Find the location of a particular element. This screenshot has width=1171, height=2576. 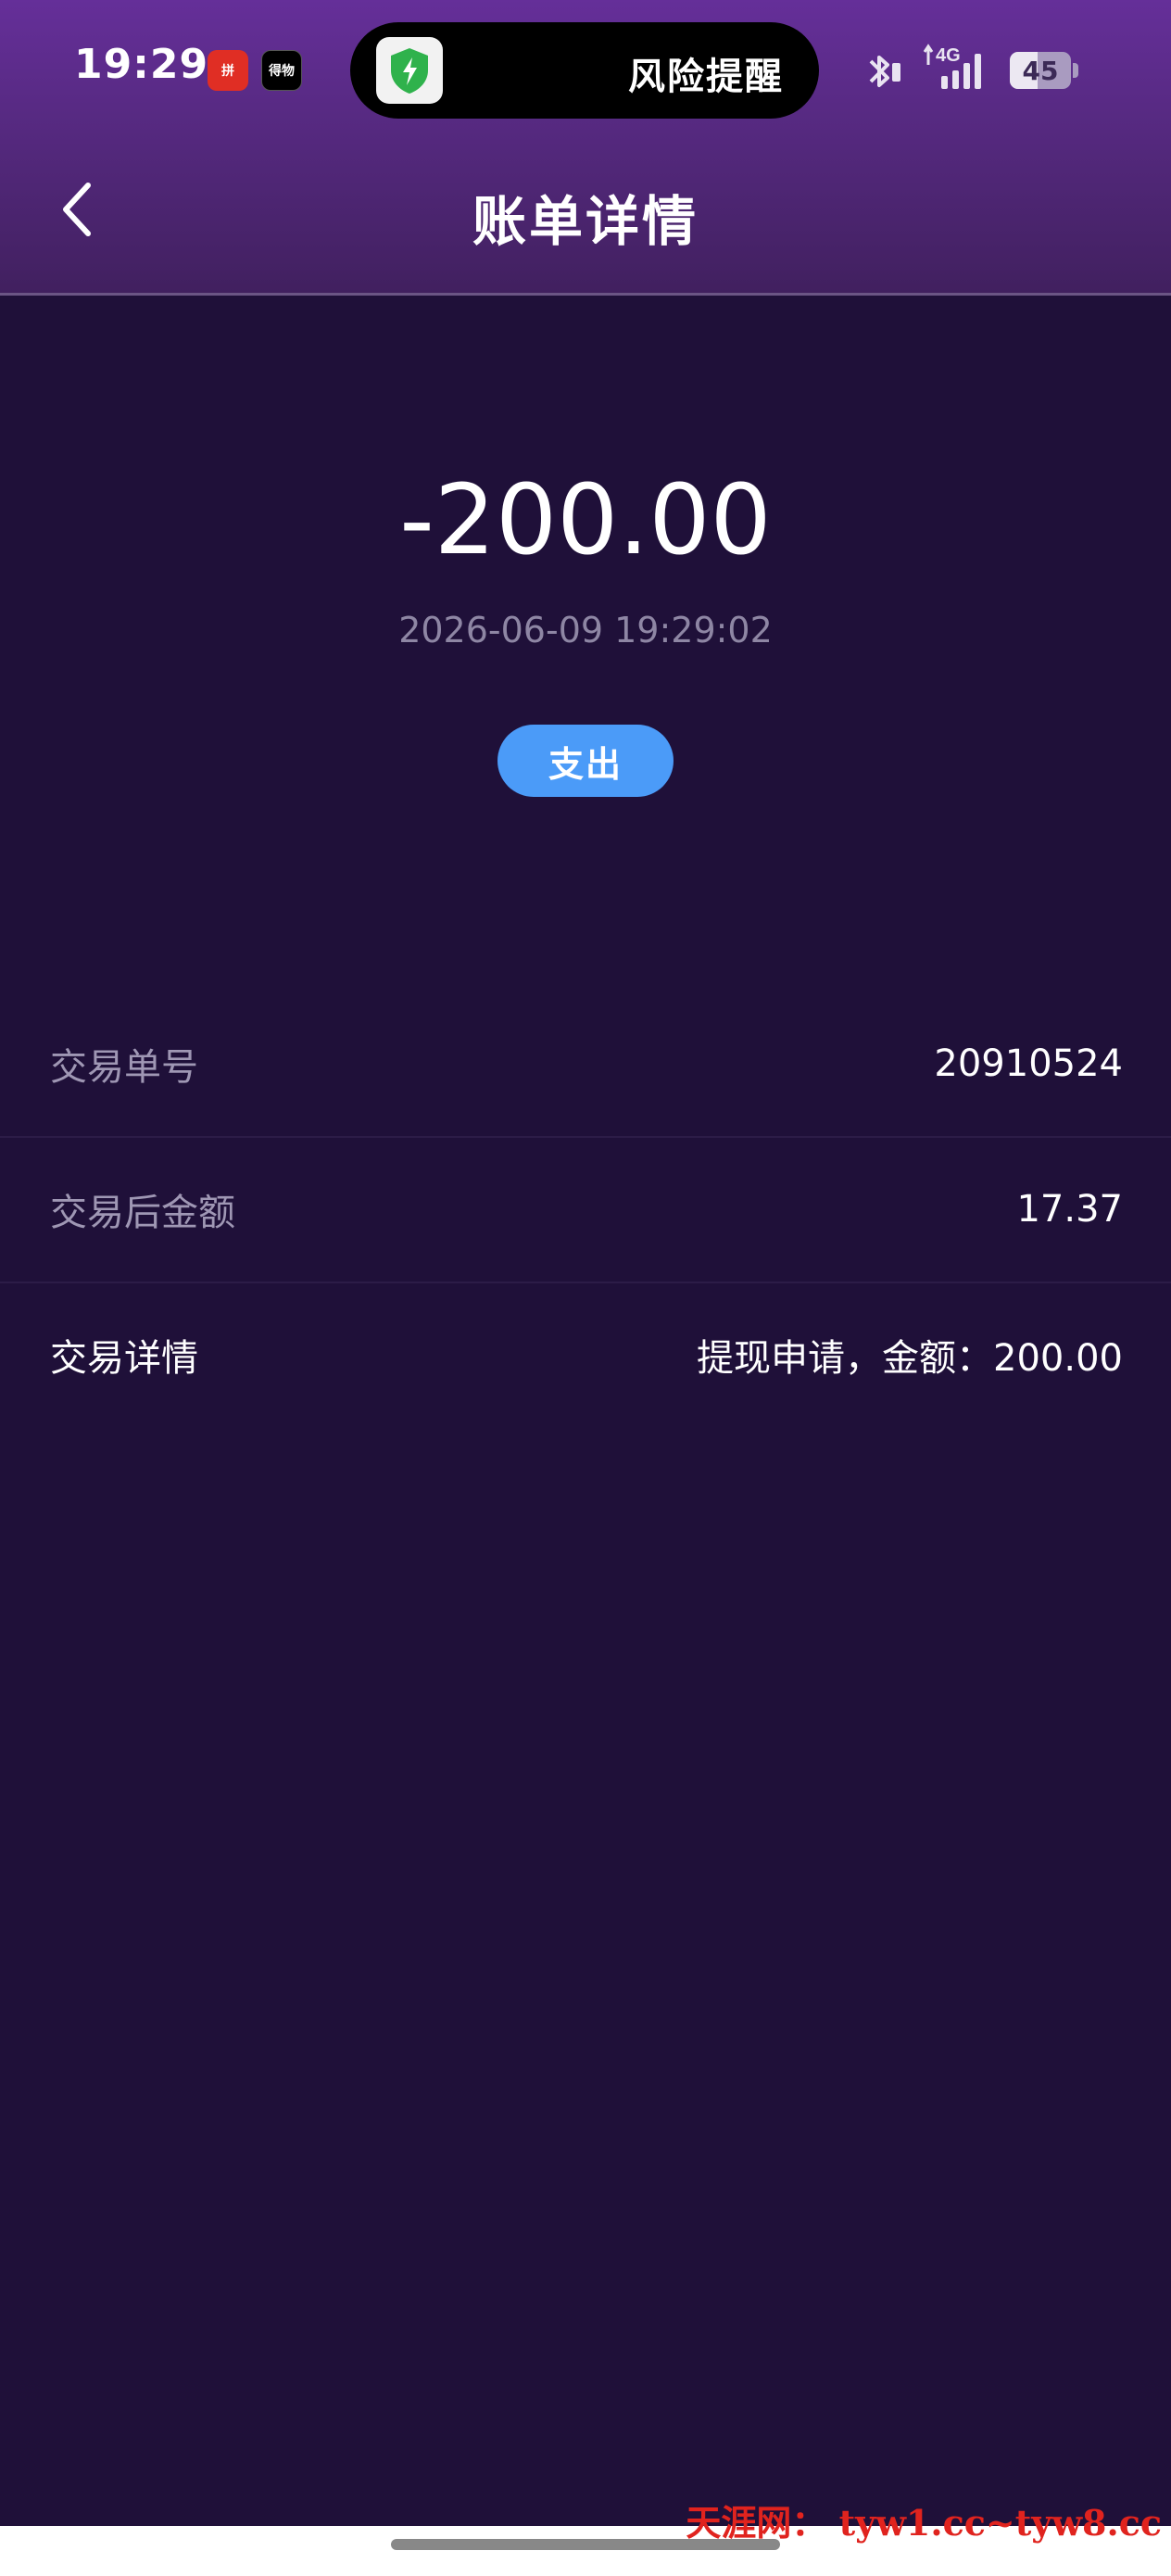

bluetooth-icon is located at coordinates (883, 73).